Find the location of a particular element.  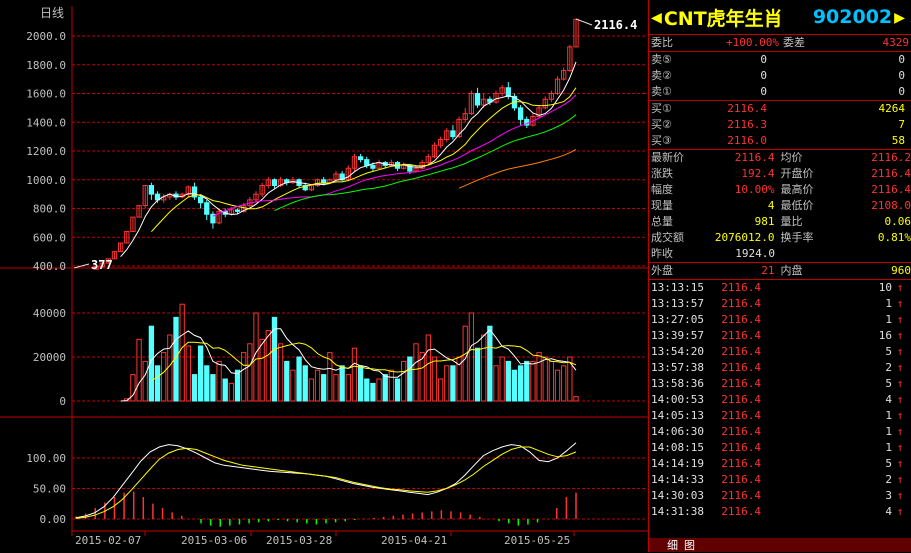

tick-volume: 5 is located at coordinates (888, 463).